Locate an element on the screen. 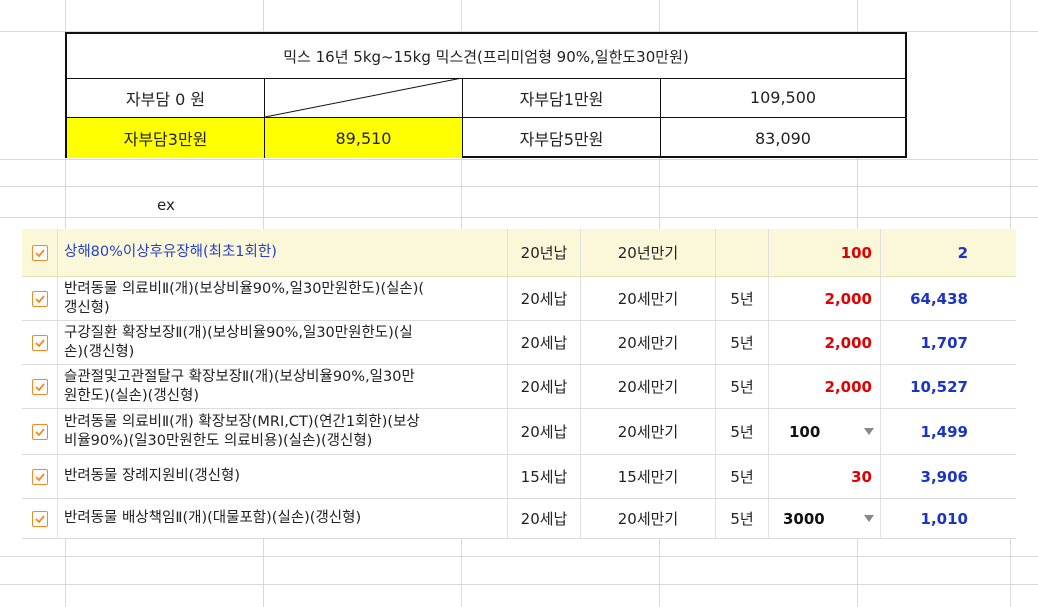 This screenshot has height=607, width=1038. premium-cell-label: 자부담5만원 is located at coordinates (562, 138).